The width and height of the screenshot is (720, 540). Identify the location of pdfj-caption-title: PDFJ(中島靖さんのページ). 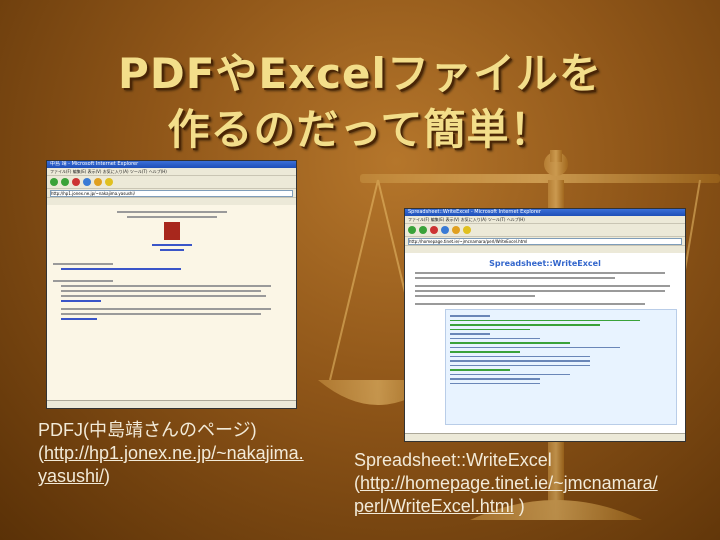
(147, 430).